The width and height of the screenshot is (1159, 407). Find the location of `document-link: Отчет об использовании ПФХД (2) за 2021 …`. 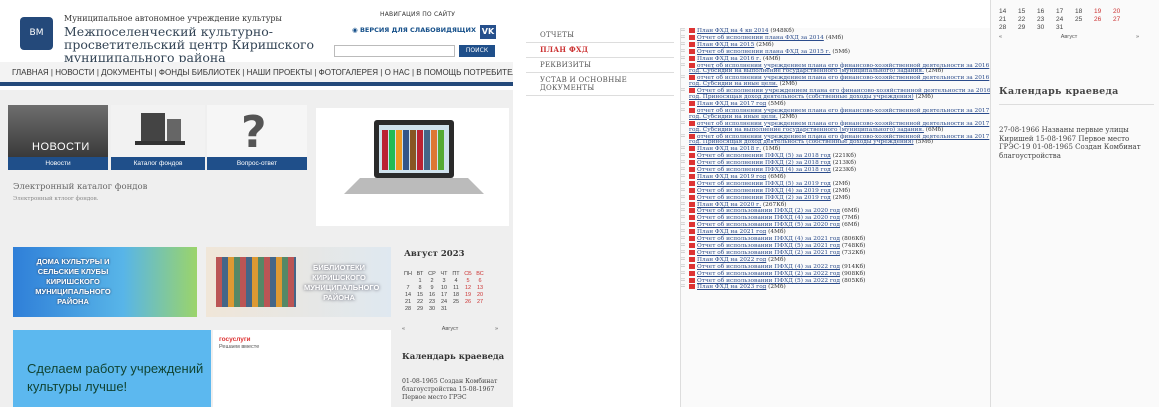

document-link: Отчет об использовании ПФХД (2) за 2021 … is located at coordinates (768, 253).